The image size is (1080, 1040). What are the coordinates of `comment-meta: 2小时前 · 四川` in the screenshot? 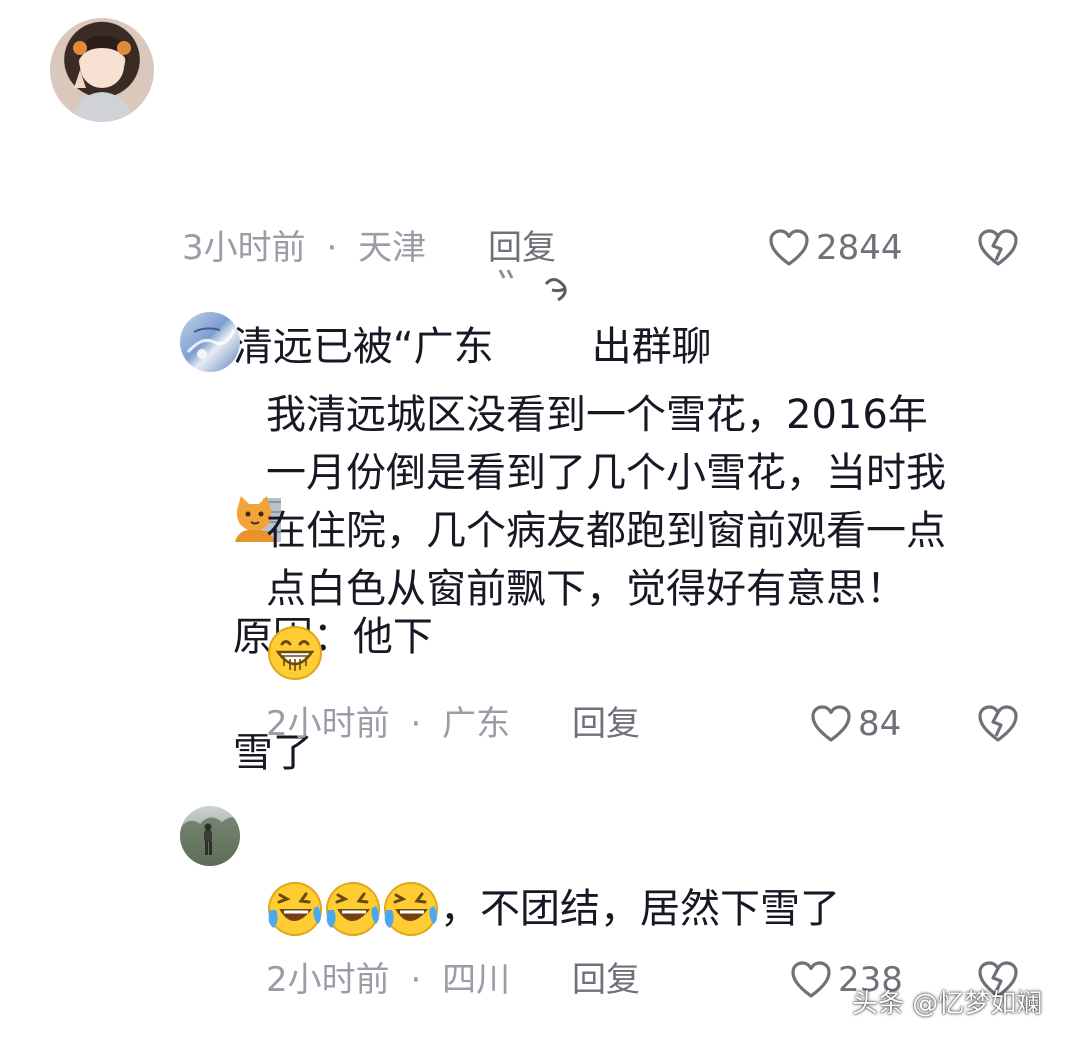 It's located at (388, 980).